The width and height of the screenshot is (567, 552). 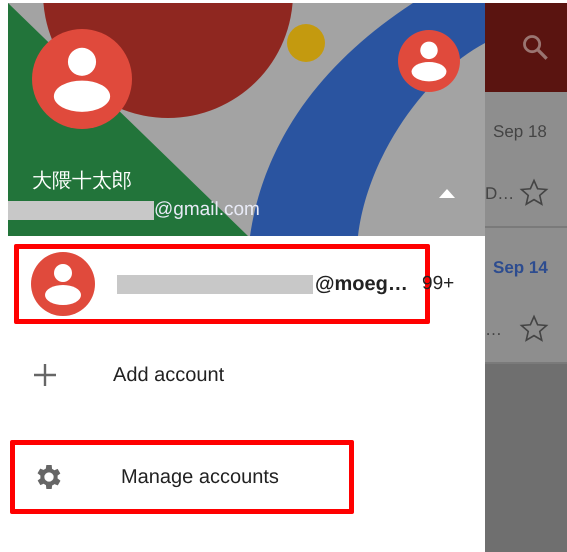 What do you see at coordinates (520, 132) in the screenshot?
I see `email-date: Sep 18` at bounding box center [520, 132].